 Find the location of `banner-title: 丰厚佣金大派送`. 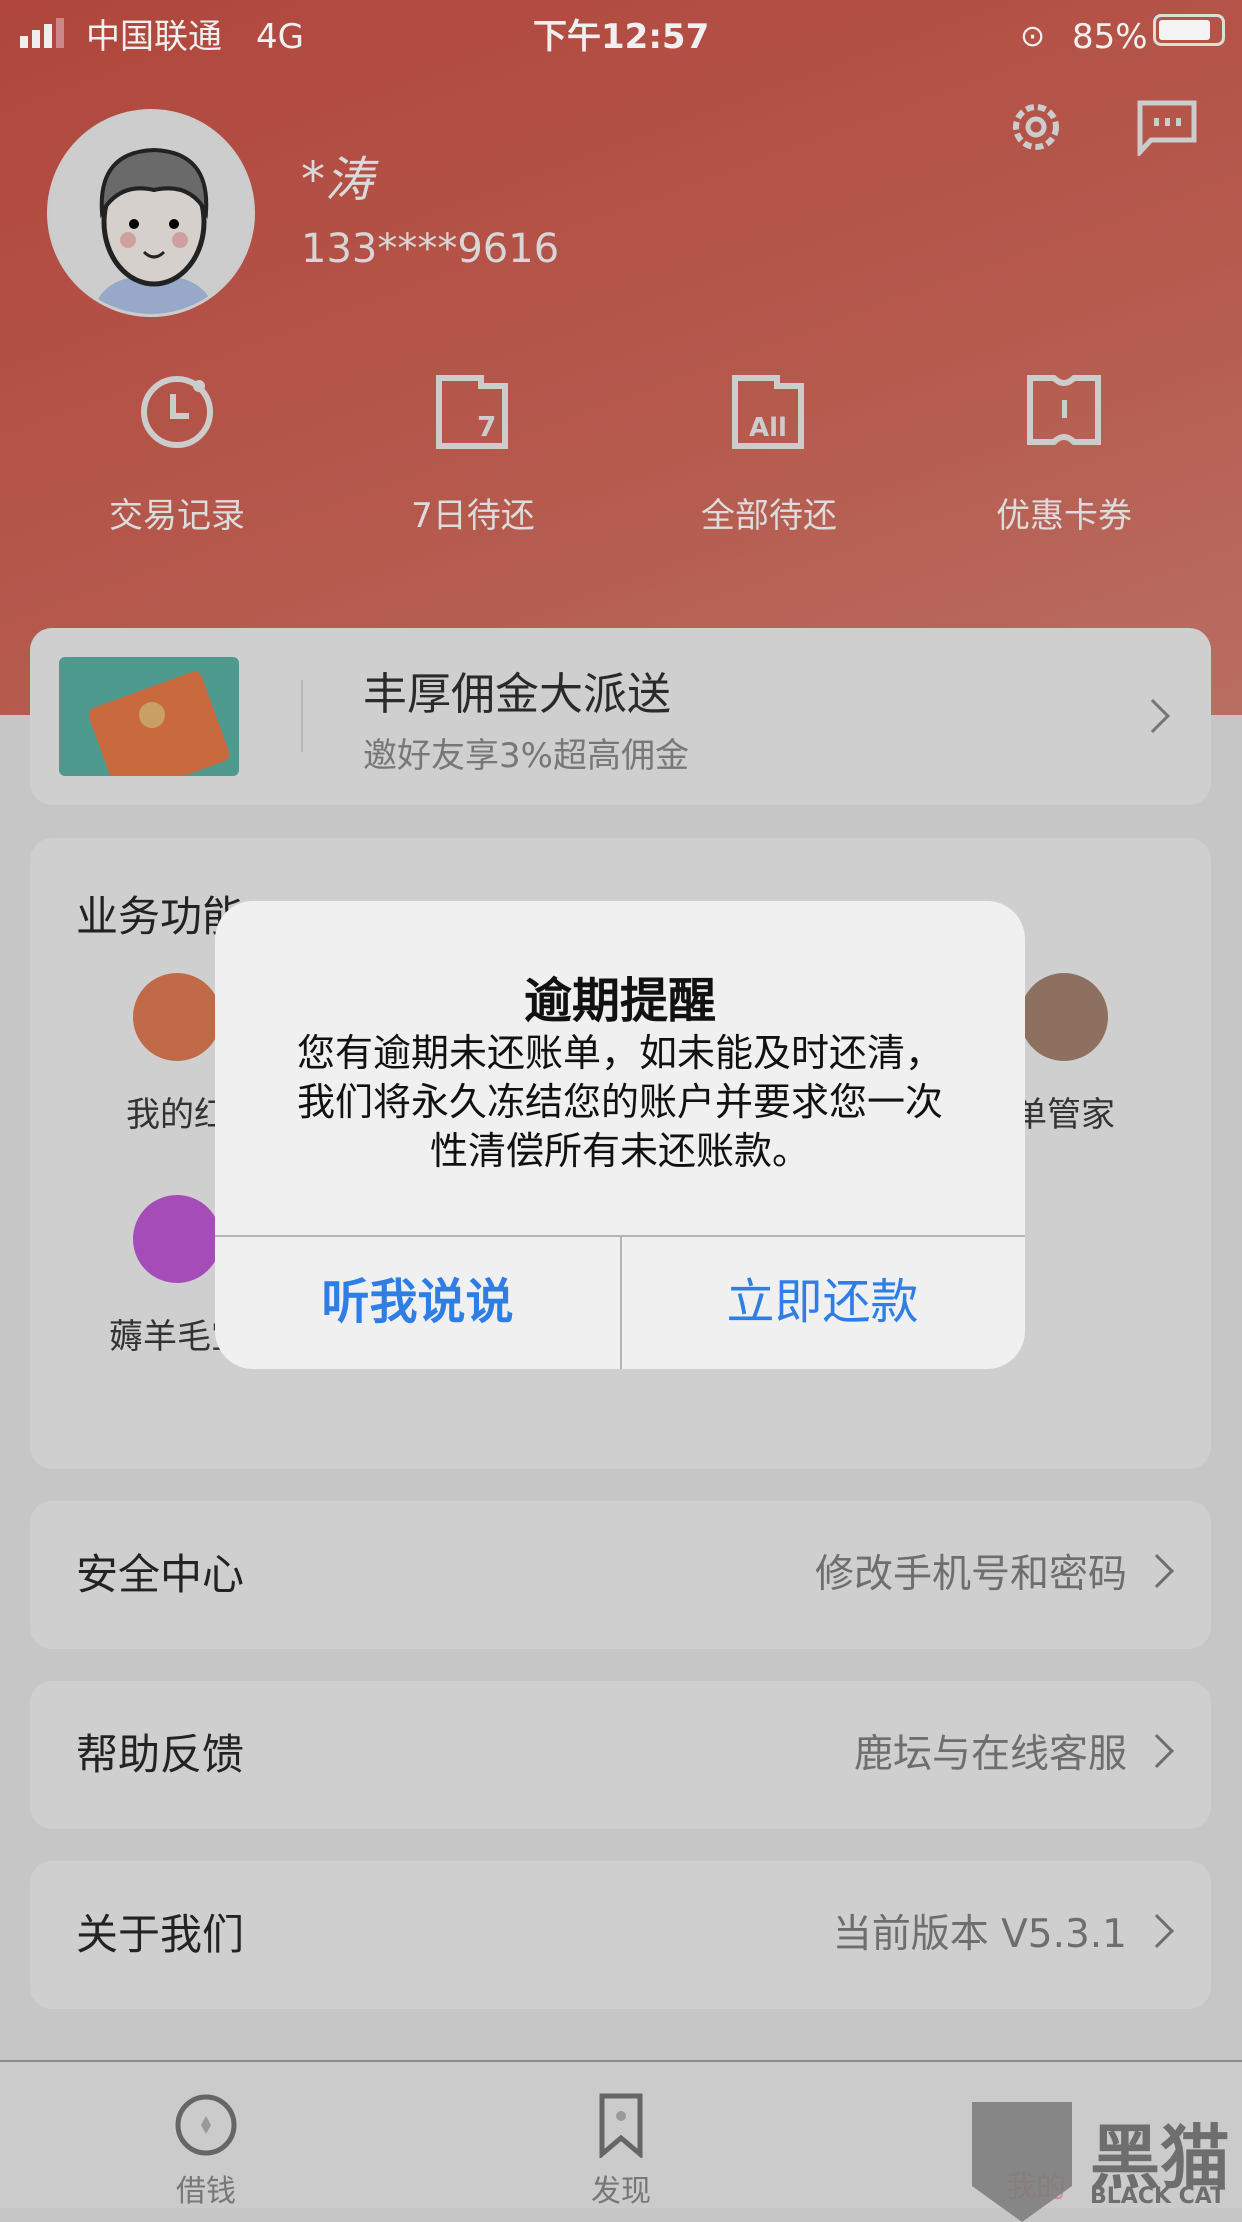

banner-title: 丰厚佣金大派送 is located at coordinates (517, 694).